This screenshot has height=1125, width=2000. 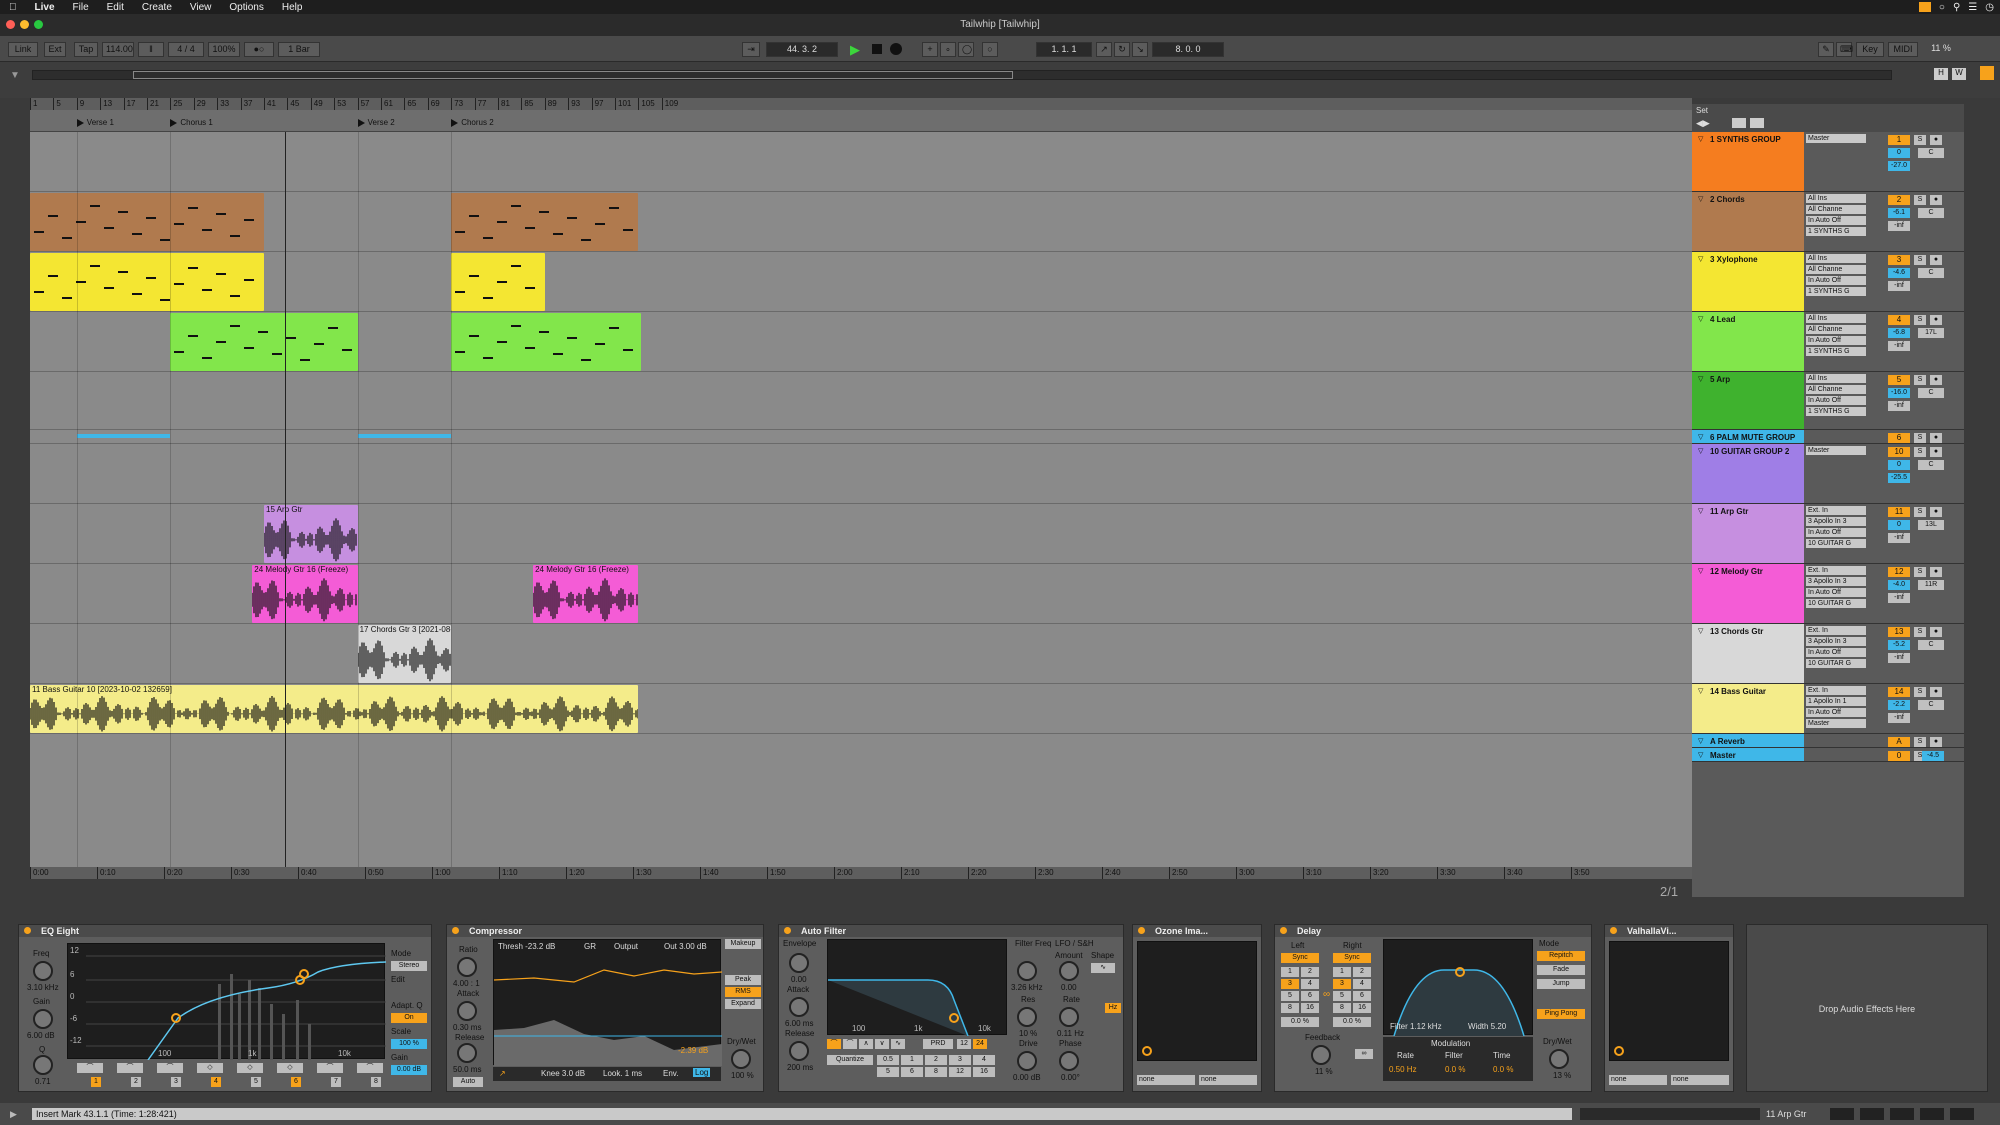 What do you see at coordinates (39, 873) in the screenshot?
I see `time-tick-label: 0:00` at bounding box center [39, 873].